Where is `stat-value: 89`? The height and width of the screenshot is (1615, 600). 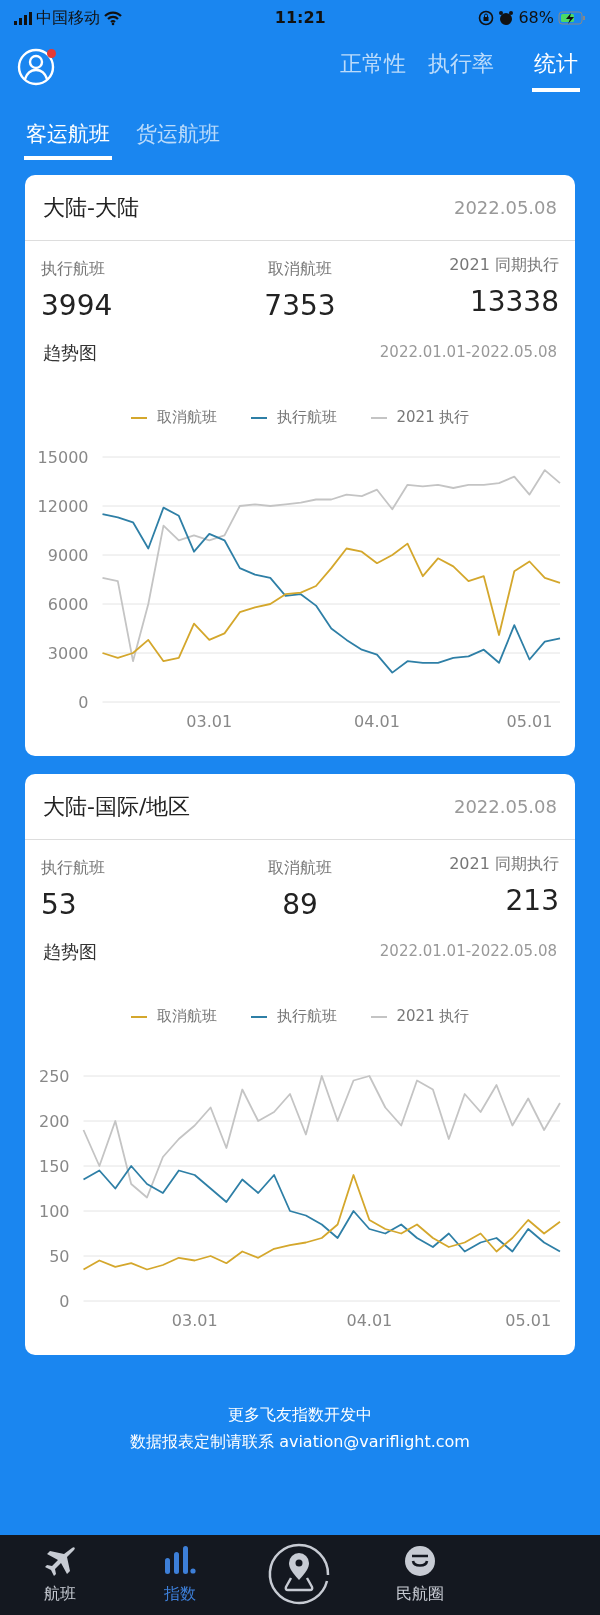
stat-value: 89 is located at coordinates (300, 905).